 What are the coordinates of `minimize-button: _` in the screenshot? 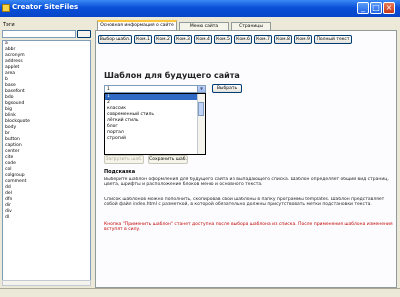 It's located at (363, 8).